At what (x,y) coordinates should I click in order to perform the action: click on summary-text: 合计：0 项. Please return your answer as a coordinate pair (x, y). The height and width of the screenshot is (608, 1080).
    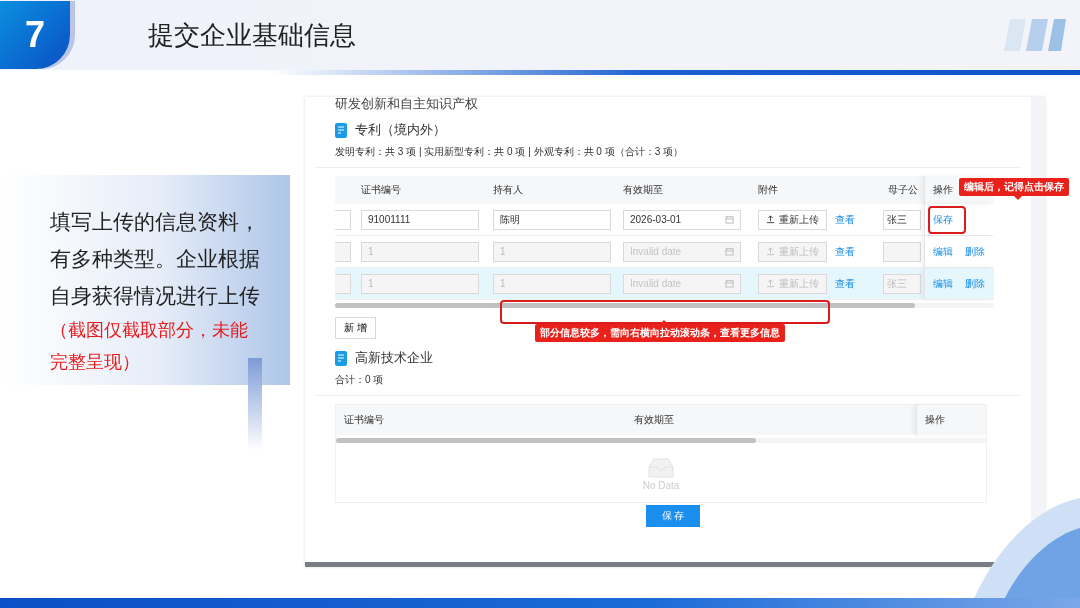
    Looking at the image, I should click on (360, 380).